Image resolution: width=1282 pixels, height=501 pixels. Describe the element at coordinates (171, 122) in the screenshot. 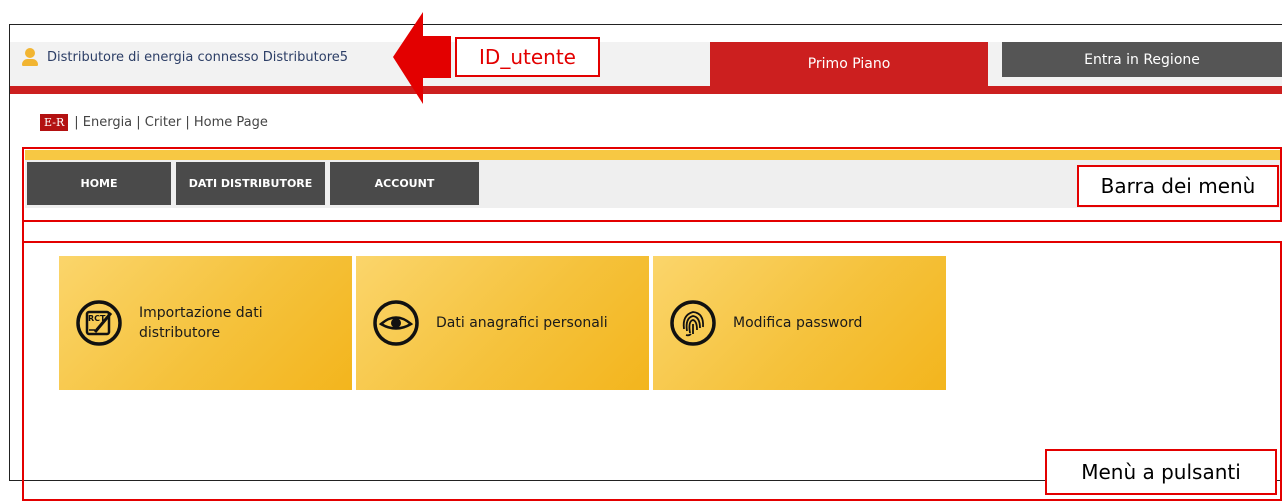

I see `breadcrumb-path: | Energia | Criter | Home Page` at that location.